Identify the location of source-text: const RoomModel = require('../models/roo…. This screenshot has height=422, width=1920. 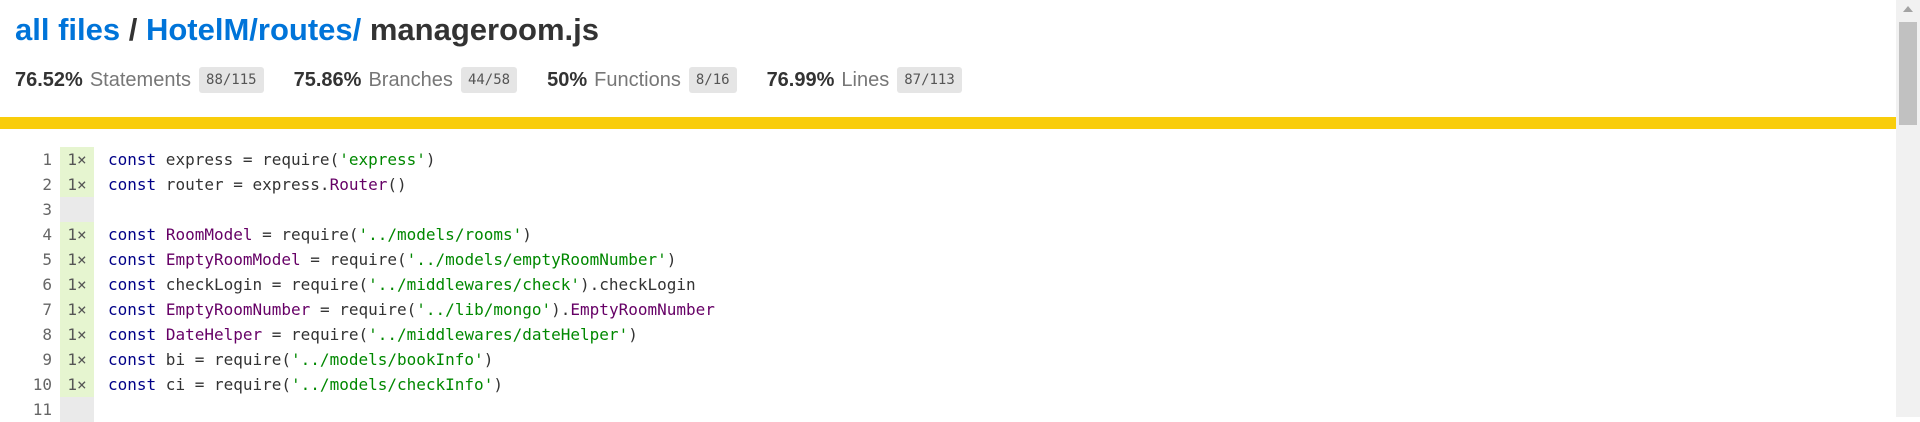
(320, 234).